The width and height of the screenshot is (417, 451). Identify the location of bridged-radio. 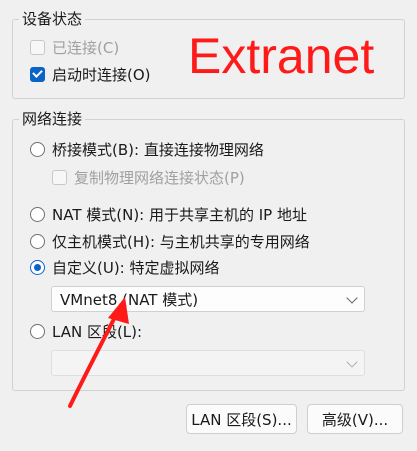
(37, 149).